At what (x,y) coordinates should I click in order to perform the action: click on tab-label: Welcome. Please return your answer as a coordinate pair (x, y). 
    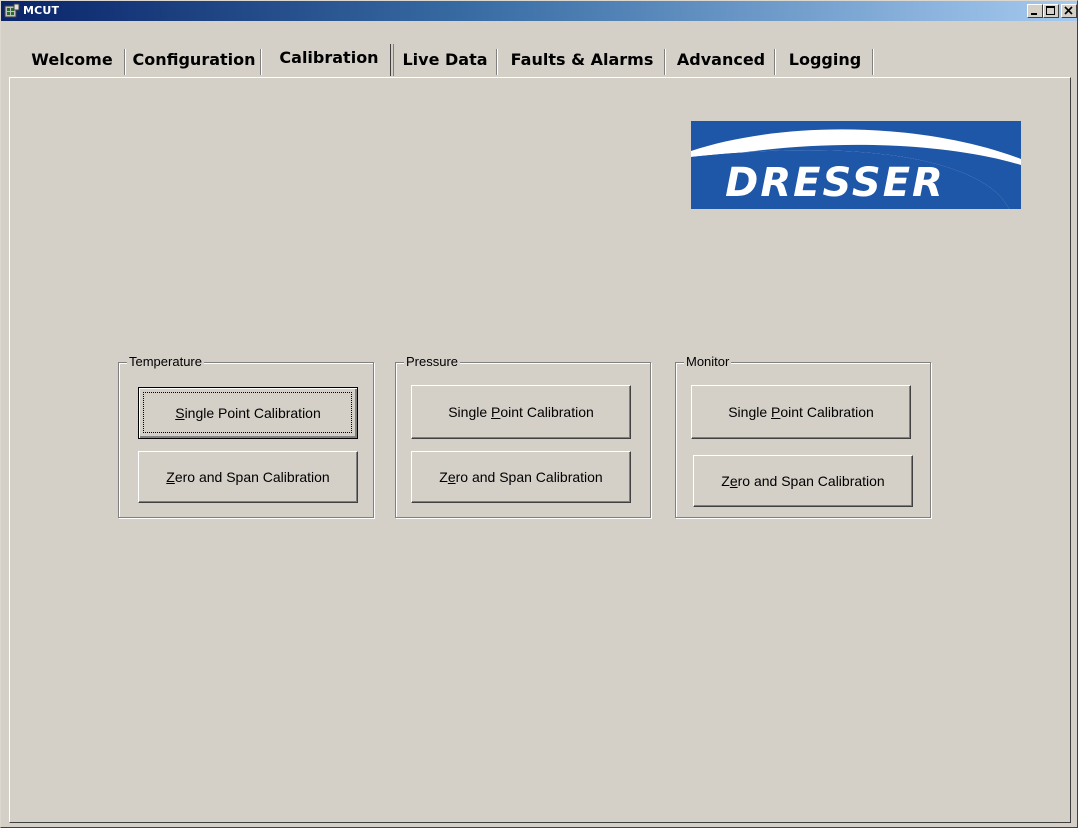
    Looking at the image, I should click on (72, 59).